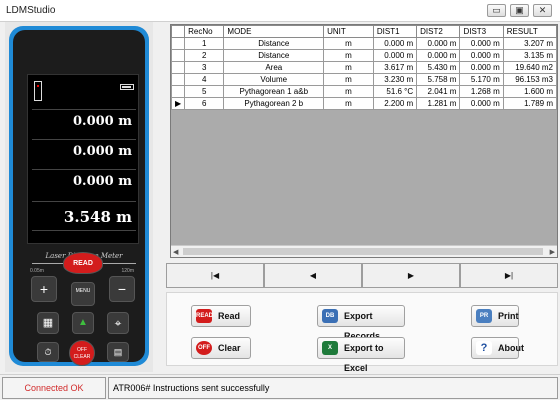  I want to click on help-icon: ?, so click(484, 348).